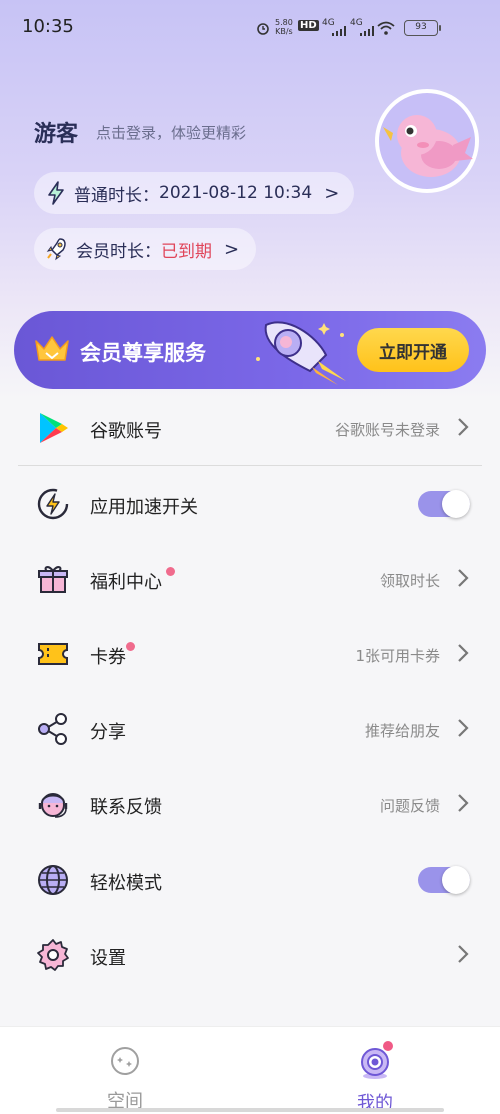 Image resolution: width=500 pixels, height=1114 pixels. Describe the element at coordinates (339, 31) in the screenshot. I see `signal-bars-icon` at that location.